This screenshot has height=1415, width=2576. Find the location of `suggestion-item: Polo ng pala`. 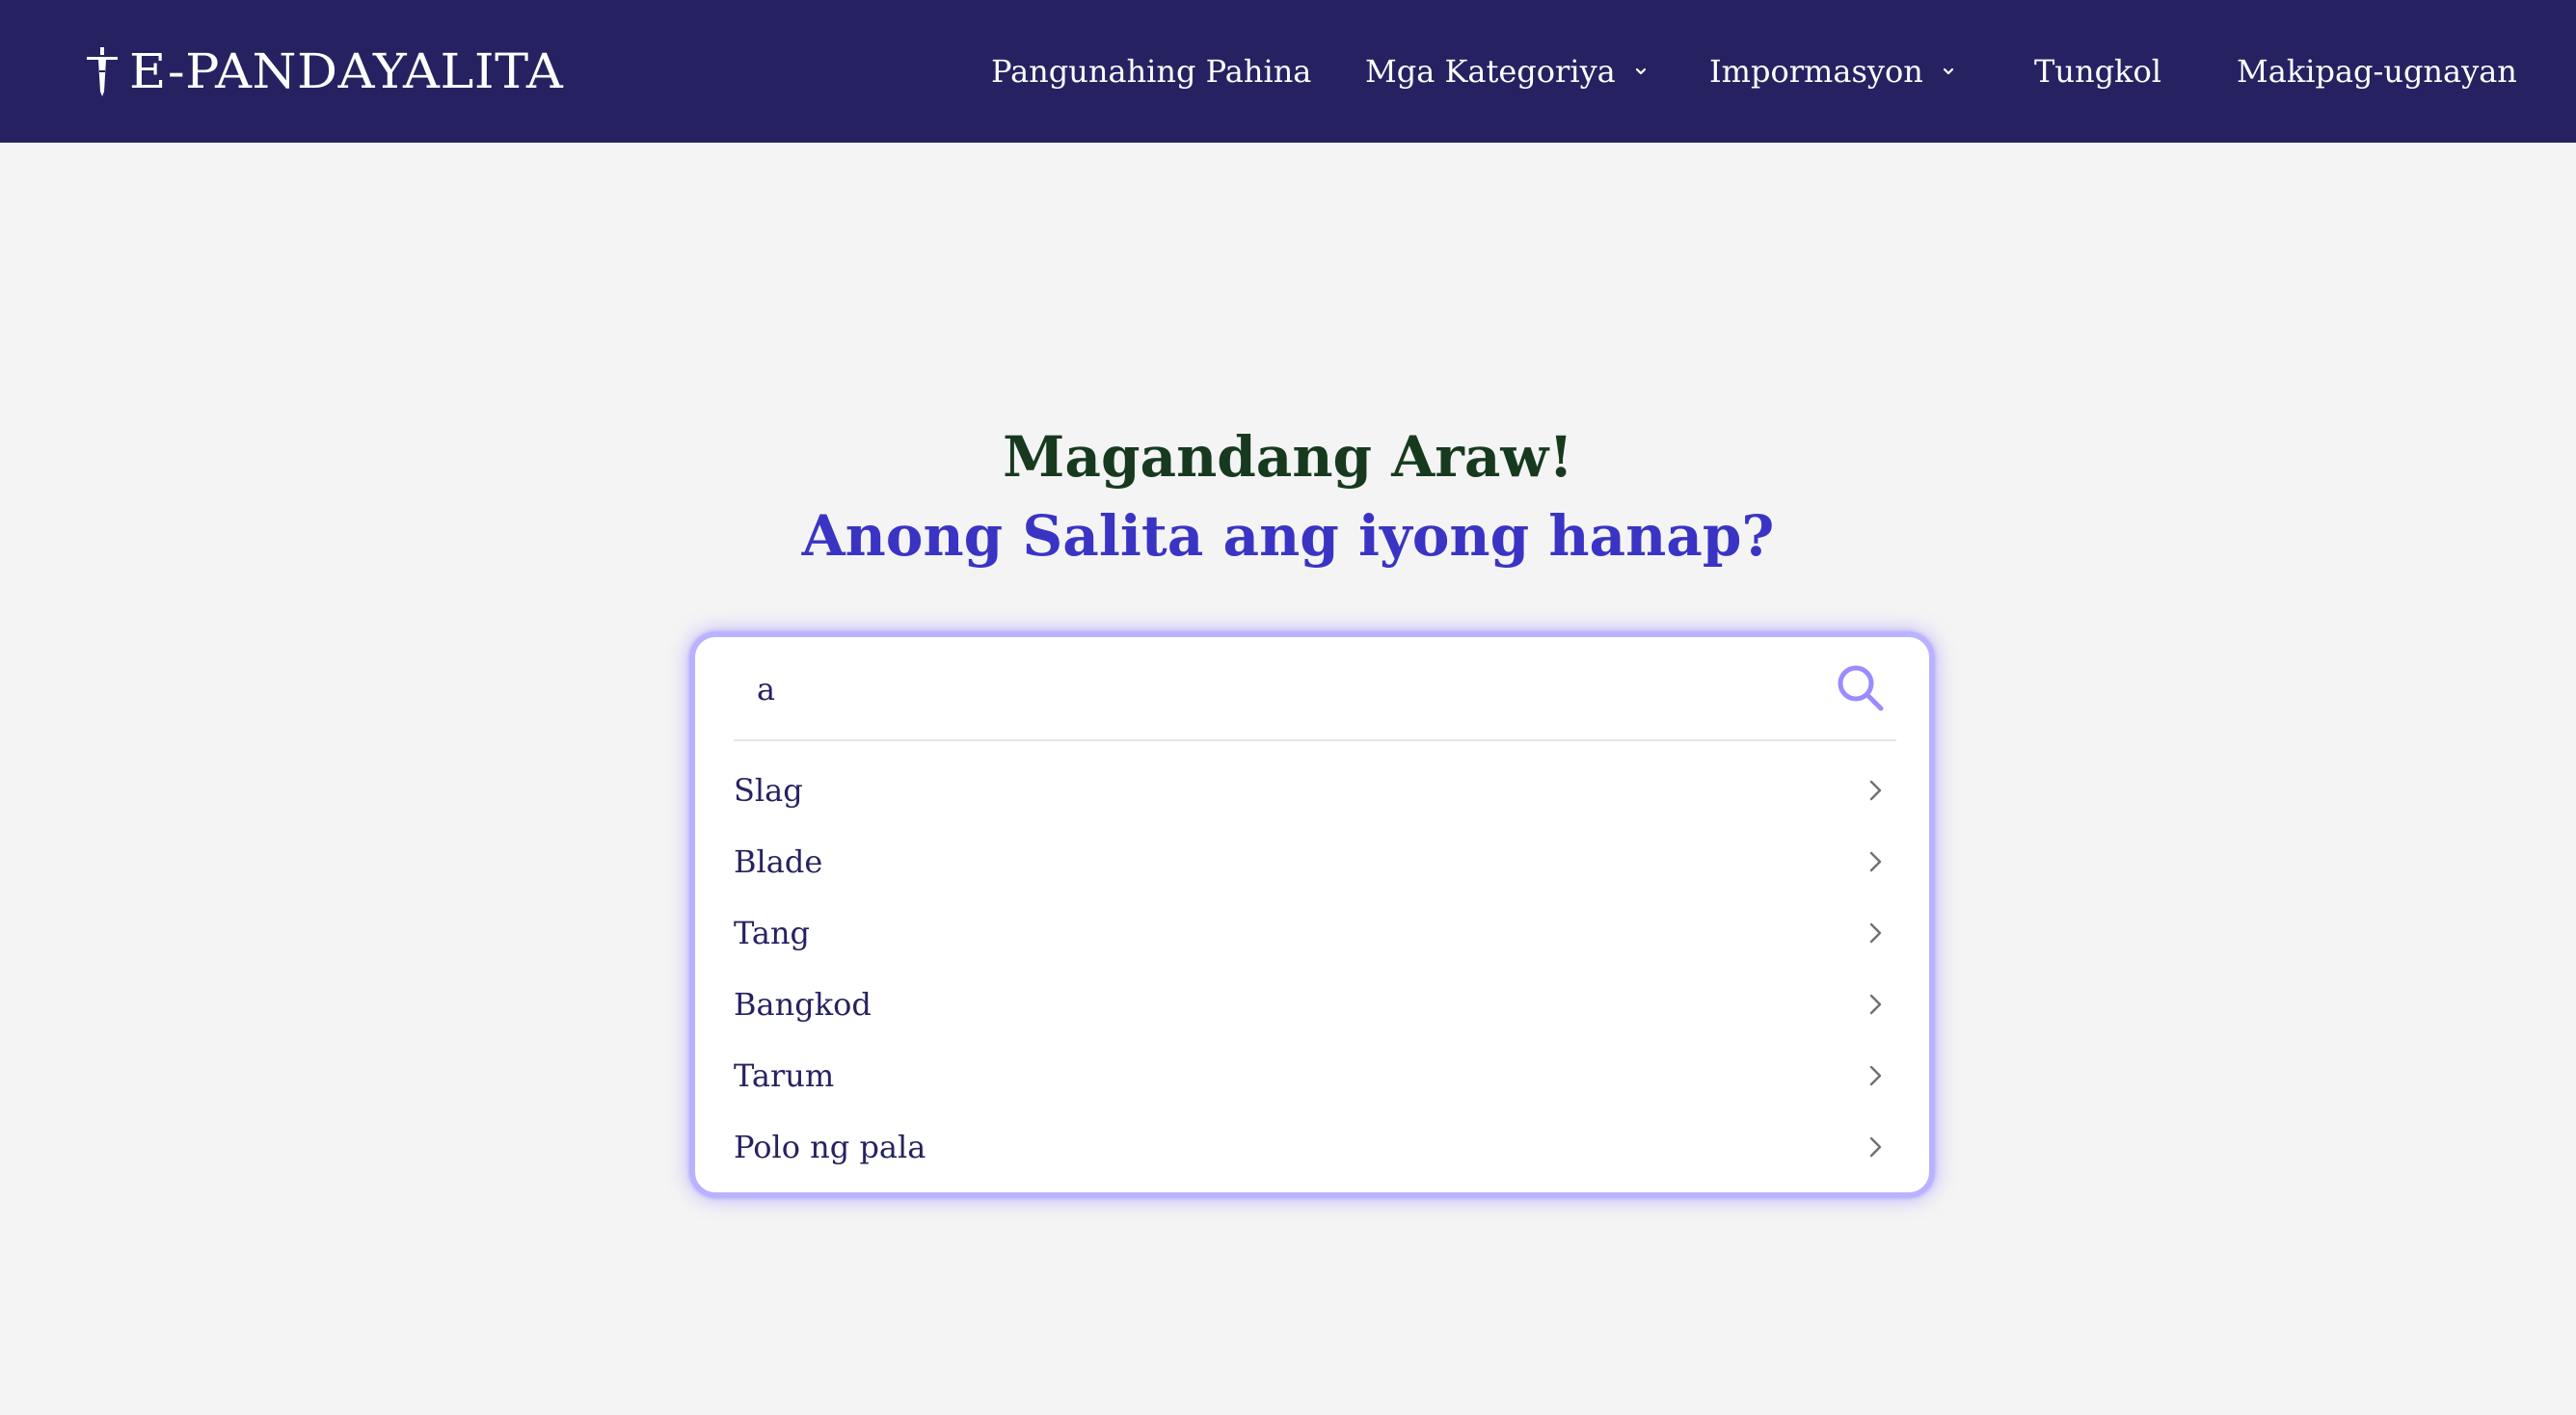

suggestion-item: Polo ng pala is located at coordinates (1315, 1147).